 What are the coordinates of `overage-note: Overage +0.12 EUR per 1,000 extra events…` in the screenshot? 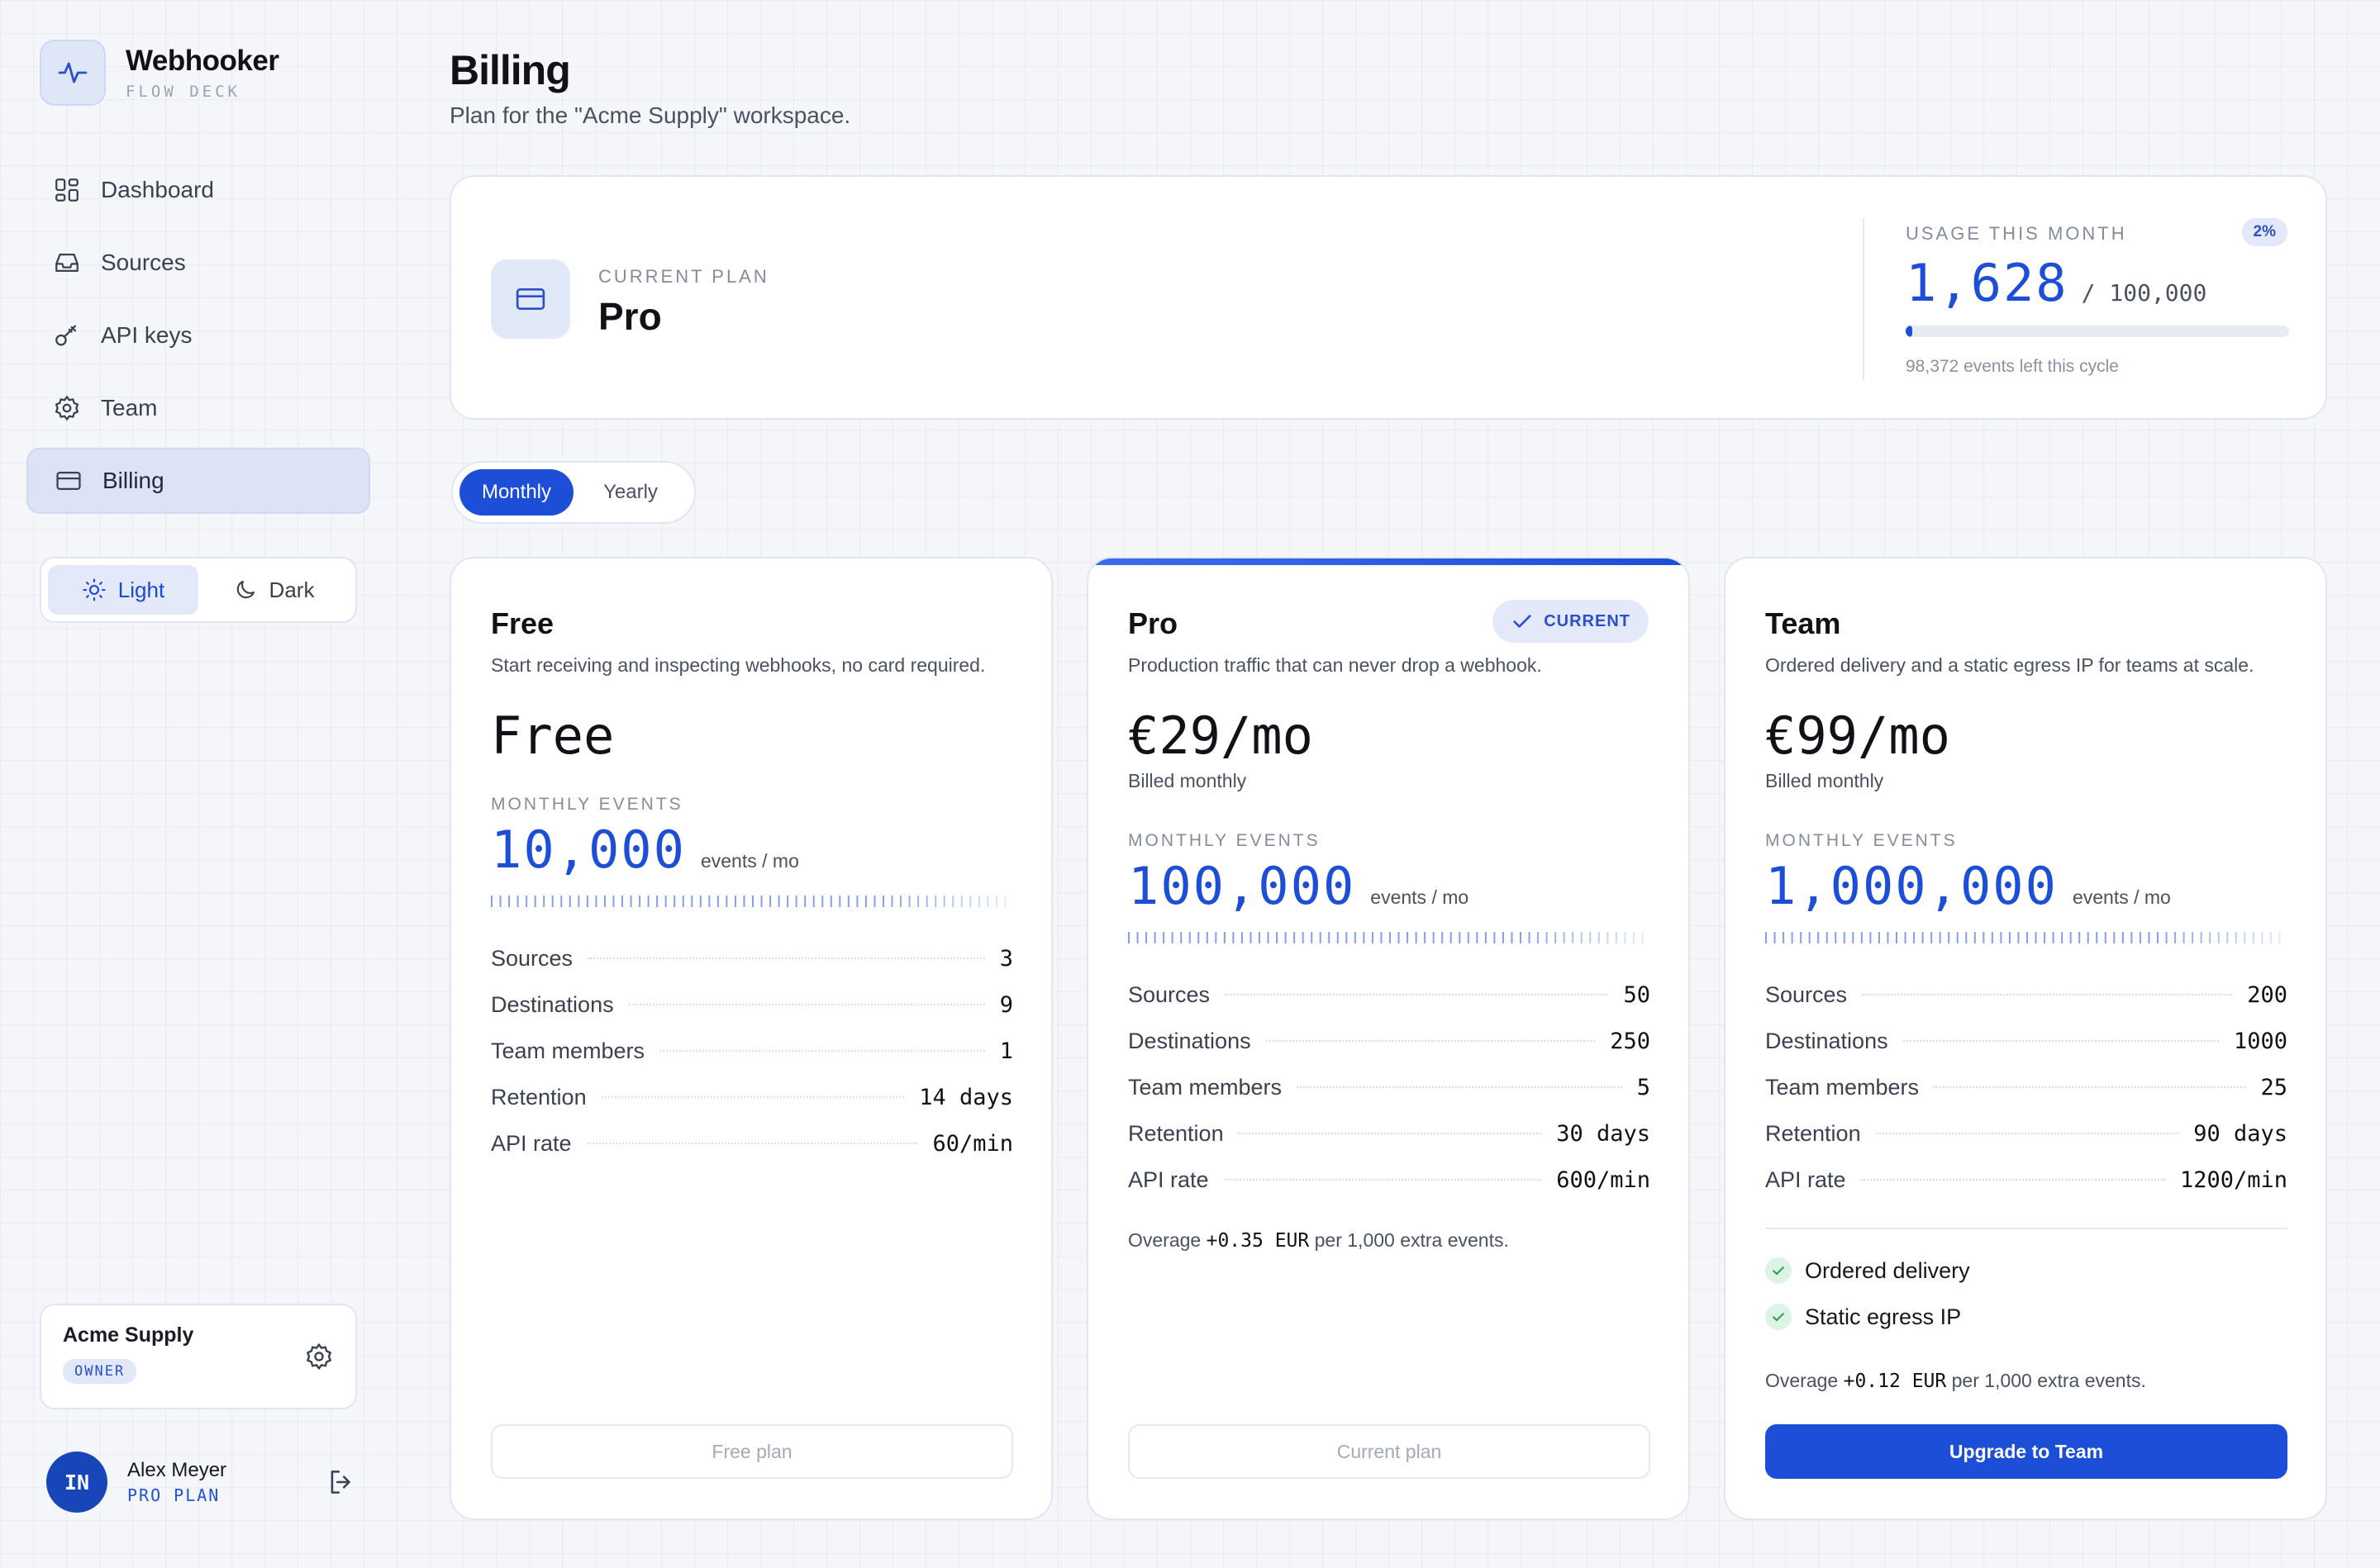 It's located at (1955, 1381).